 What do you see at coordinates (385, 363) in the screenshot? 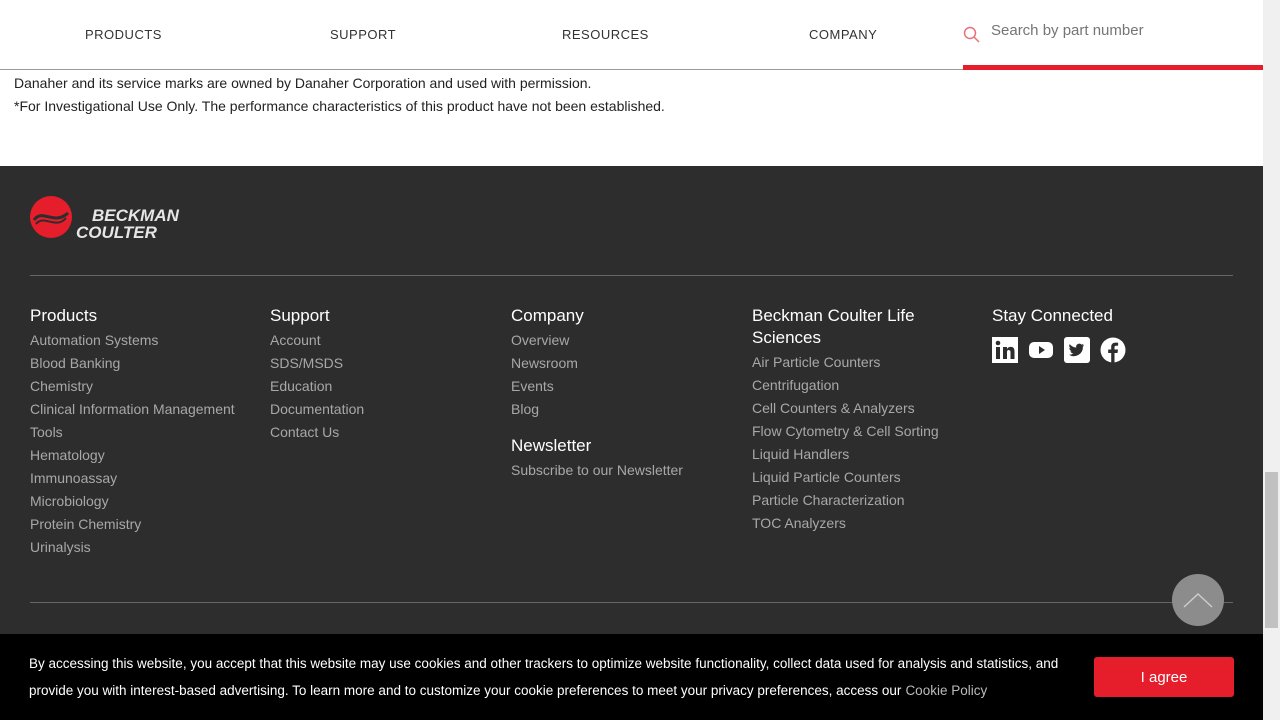
I see `footer-link: SDS/MSDS` at bounding box center [385, 363].